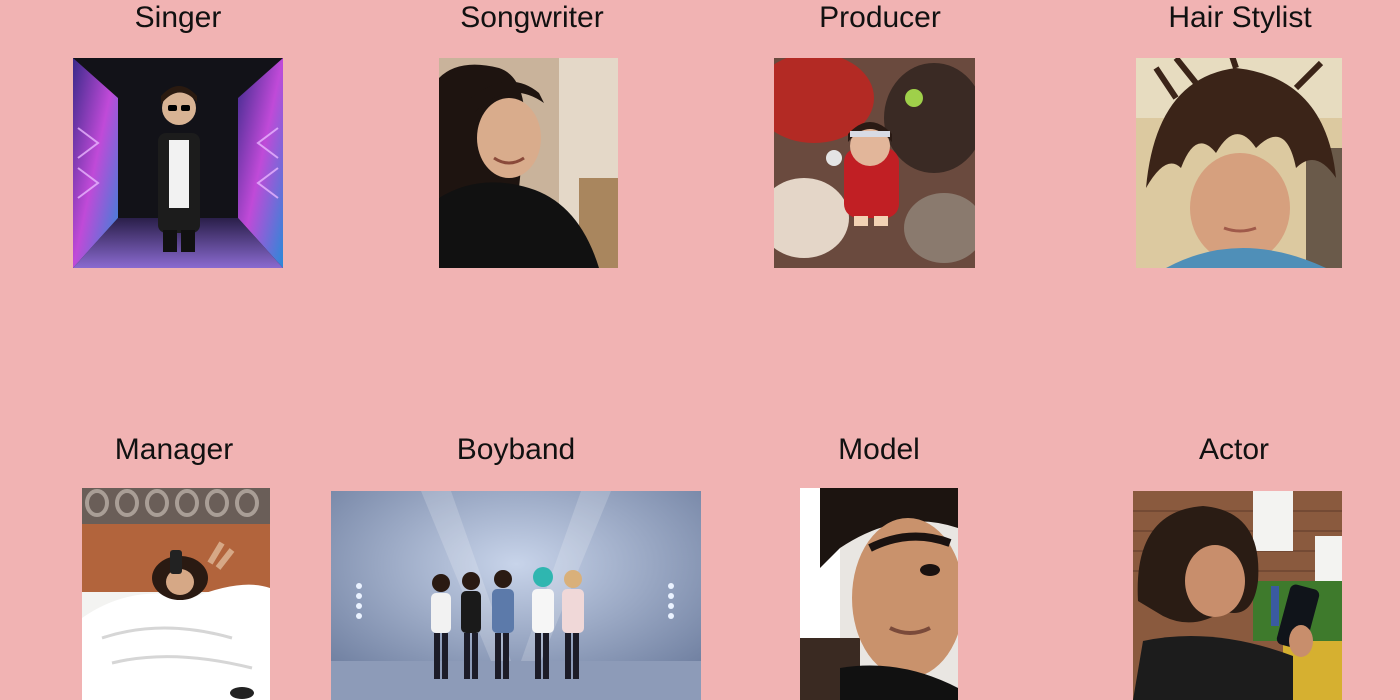 This screenshot has height=700, width=1400. I want to click on label-hair-stylist: Hair Stylist, so click(1240, 17).